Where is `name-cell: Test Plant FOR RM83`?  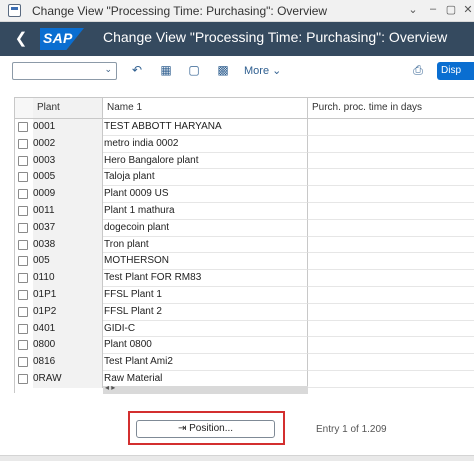
name-cell: Test Plant FOR RM83 is located at coordinates (205, 278).